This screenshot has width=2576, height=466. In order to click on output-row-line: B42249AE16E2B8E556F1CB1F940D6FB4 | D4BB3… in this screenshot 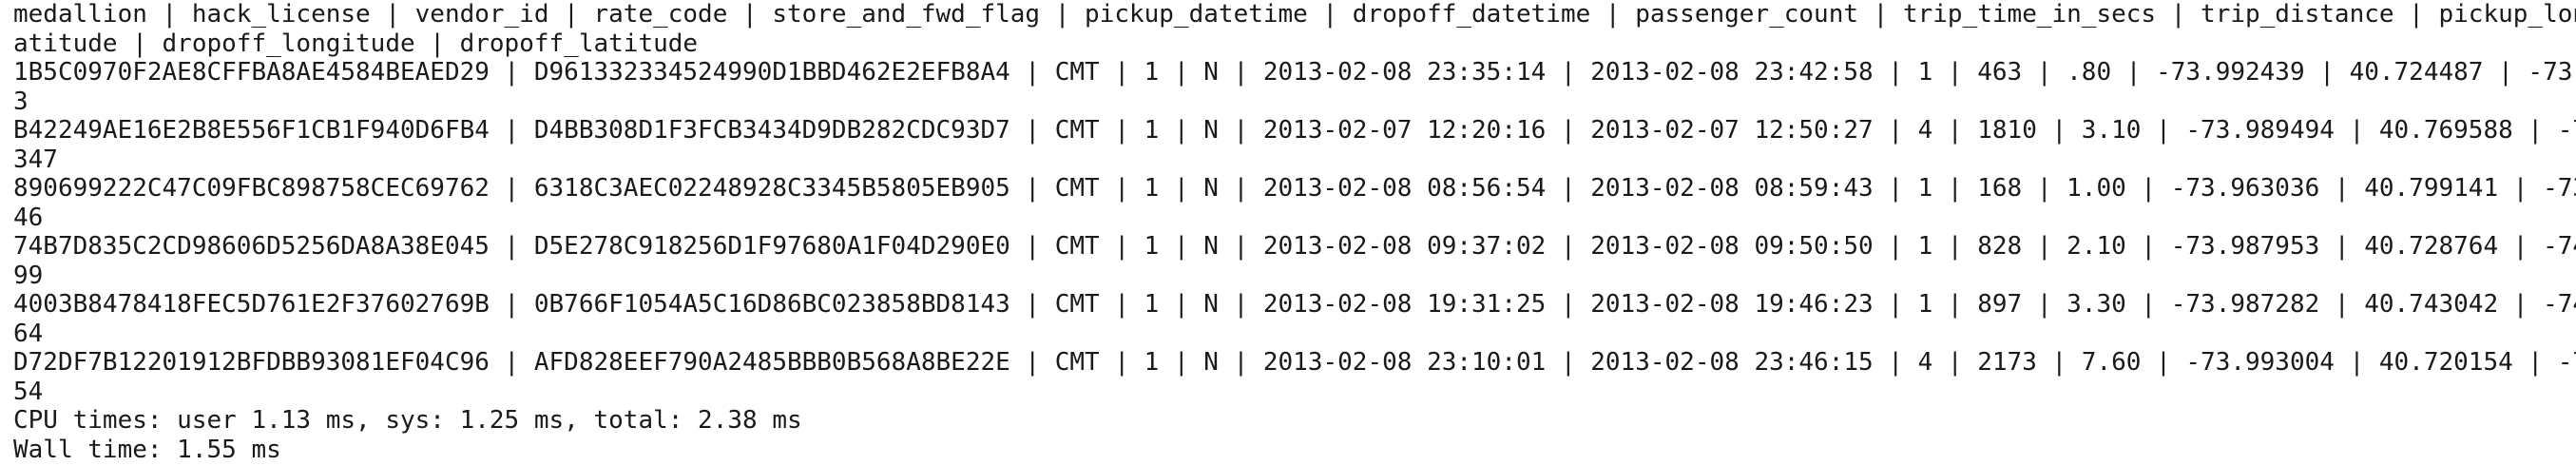, I will do `click(1294, 130)`.